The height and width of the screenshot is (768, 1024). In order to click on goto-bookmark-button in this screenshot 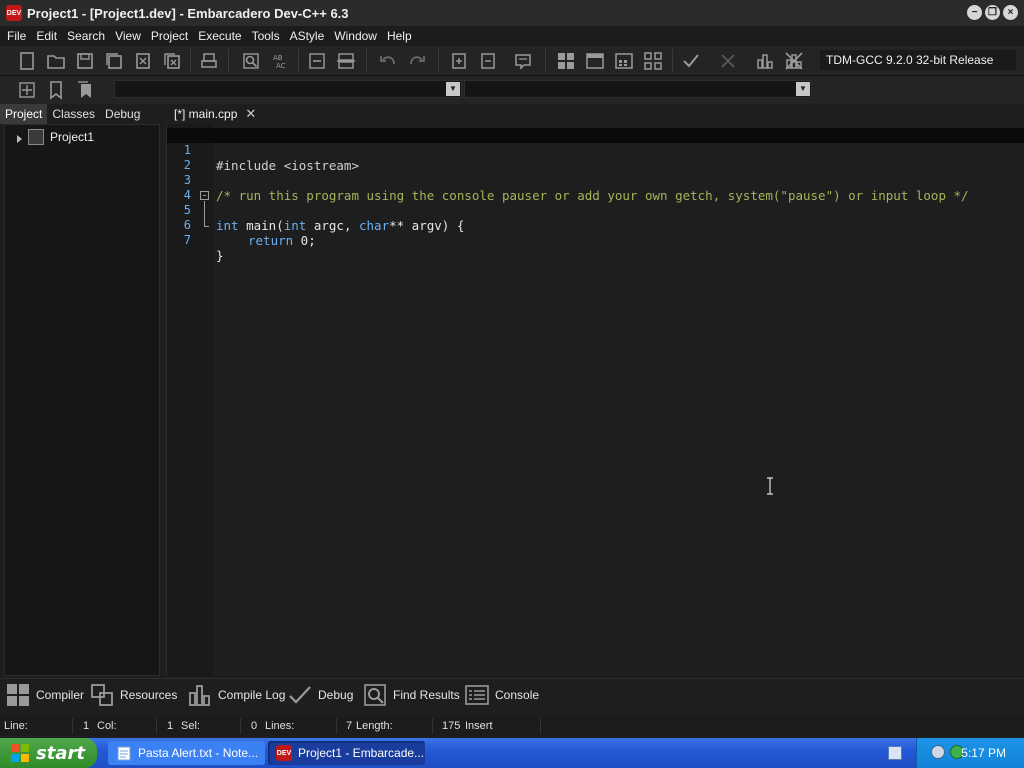, I will do `click(85, 90)`.